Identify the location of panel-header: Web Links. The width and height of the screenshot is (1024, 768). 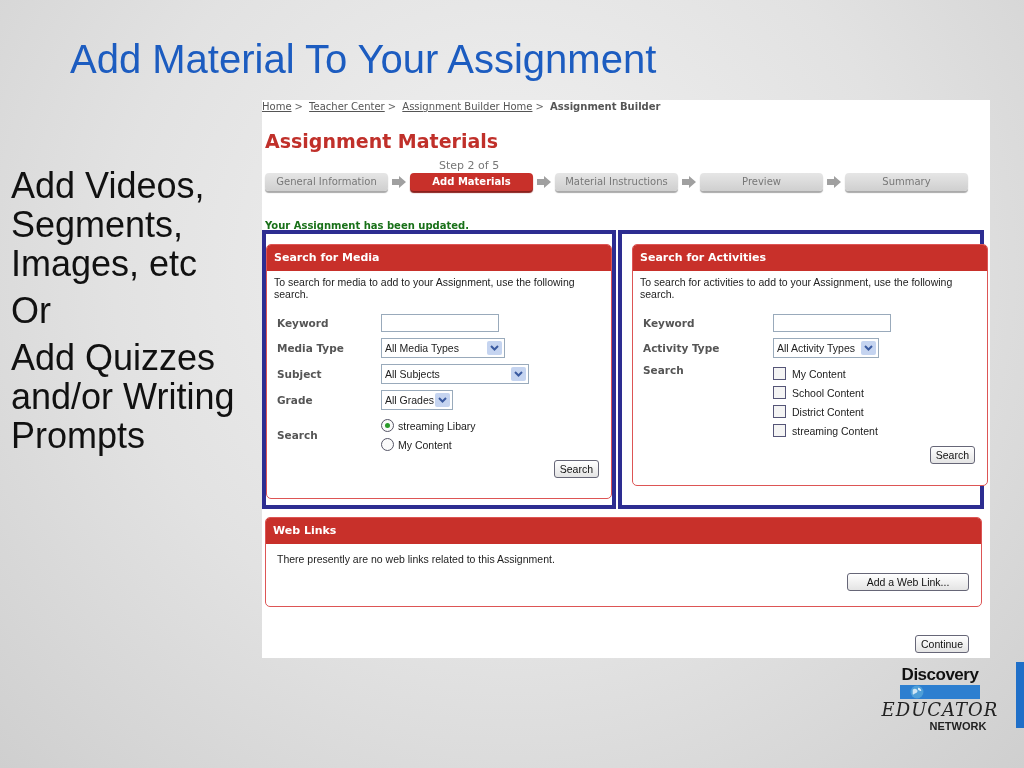
(623, 531).